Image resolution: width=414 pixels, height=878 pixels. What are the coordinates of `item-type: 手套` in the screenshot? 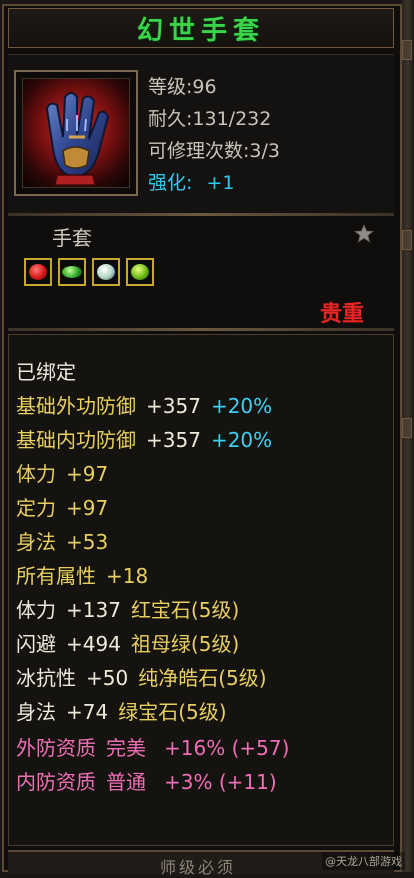 It's located at (72, 238).